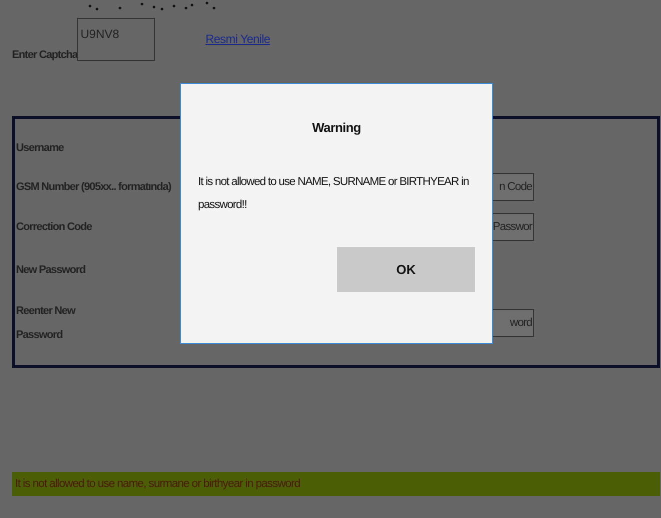 This screenshot has height=518, width=661. Describe the element at coordinates (51, 270) in the screenshot. I see `field-label: New Password` at that location.